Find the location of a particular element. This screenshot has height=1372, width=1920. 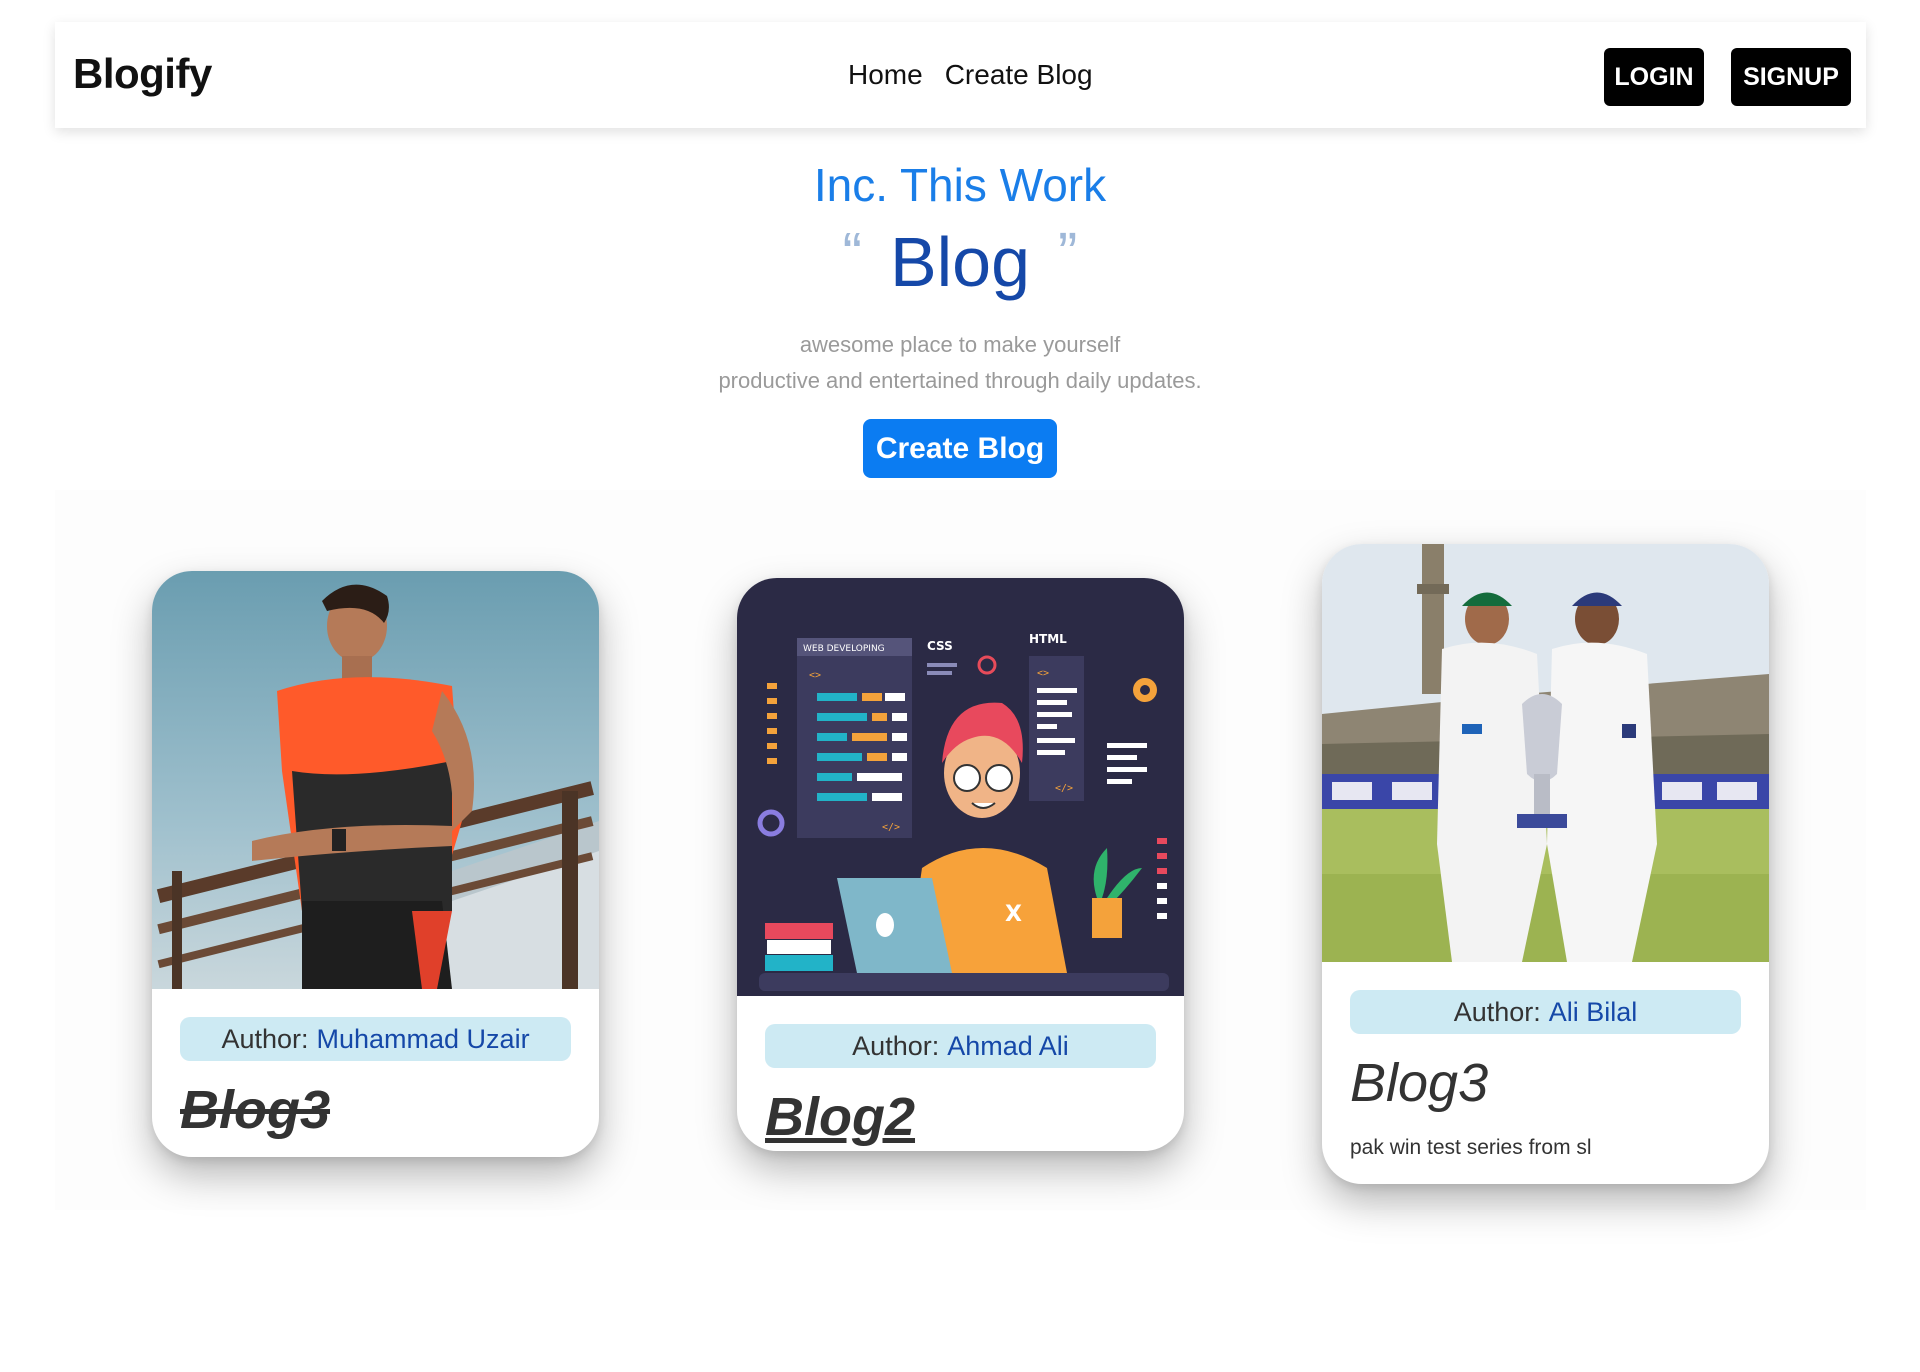

author-badge: Author: Ahmad Ali is located at coordinates (960, 1046).